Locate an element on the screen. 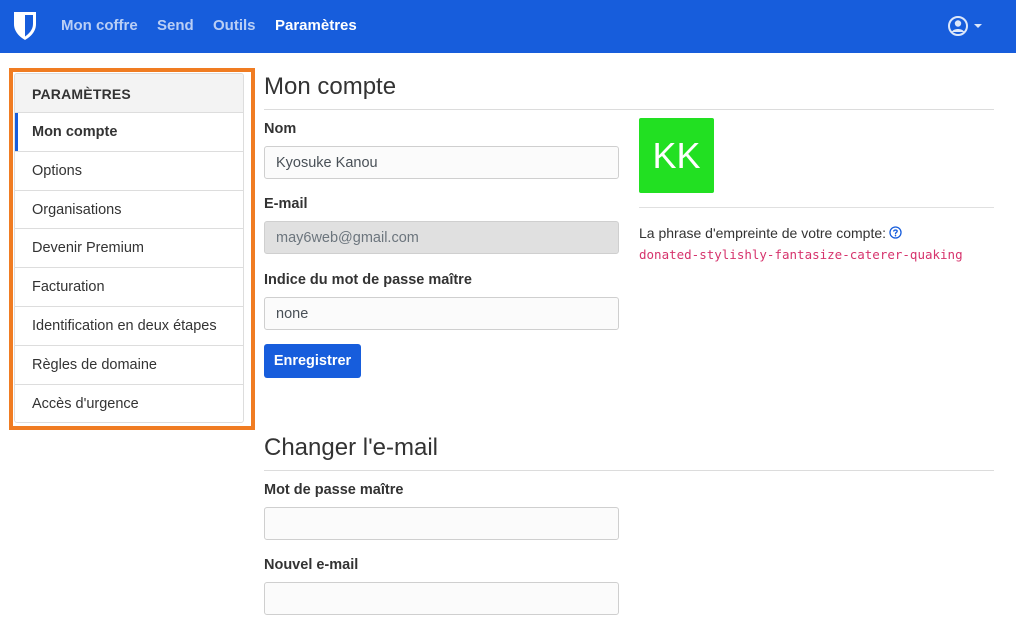 The image size is (1016, 618). master-password-hint-input is located at coordinates (441, 313).